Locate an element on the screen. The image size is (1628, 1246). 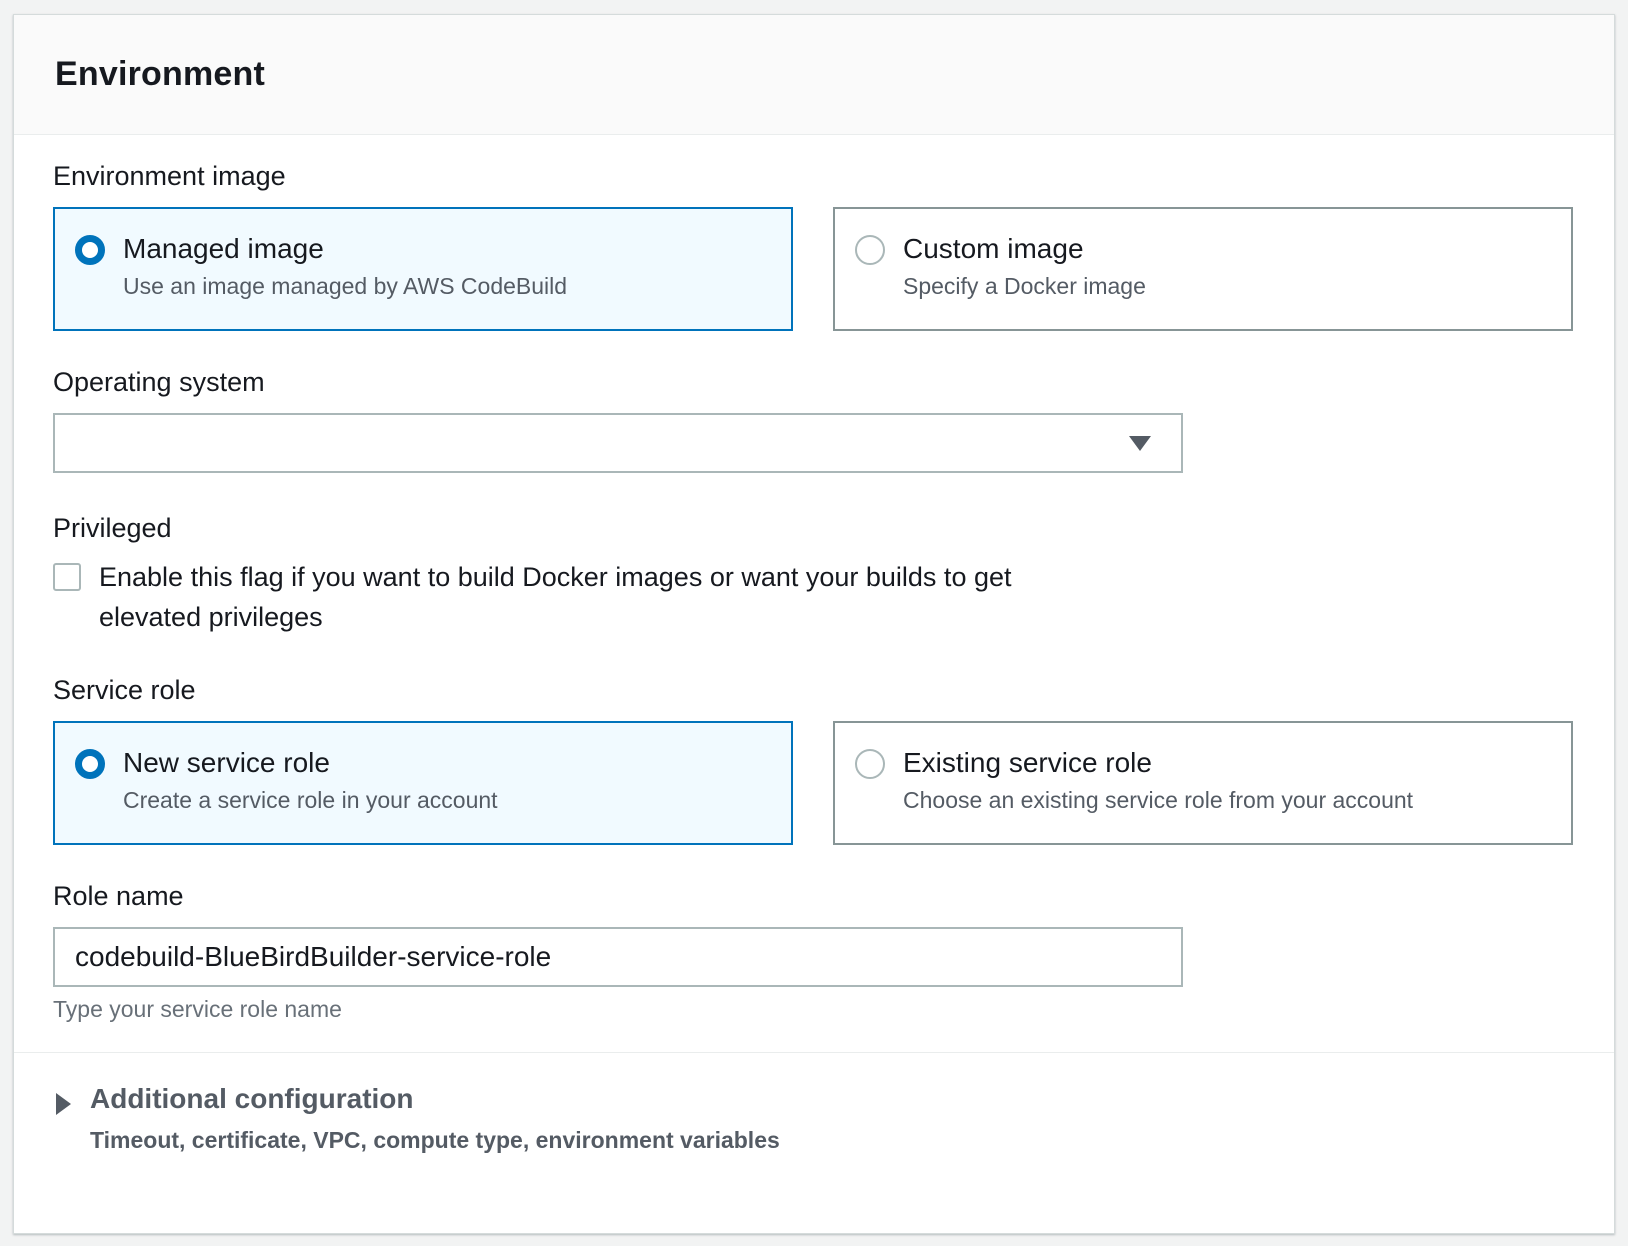
panel-header: Environment is located at coordinates (814, 75).